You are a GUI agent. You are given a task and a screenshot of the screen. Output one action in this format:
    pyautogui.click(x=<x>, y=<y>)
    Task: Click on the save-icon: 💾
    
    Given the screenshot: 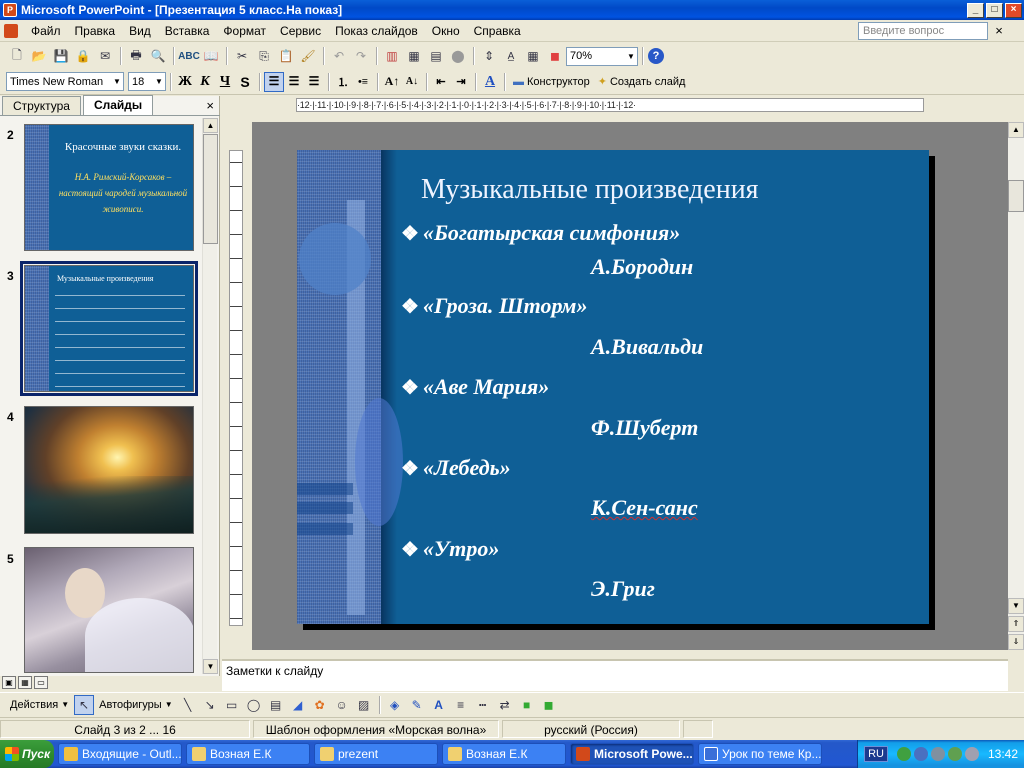 What is the action you would take?
    pyautogui.click(x=61, y=56)
    